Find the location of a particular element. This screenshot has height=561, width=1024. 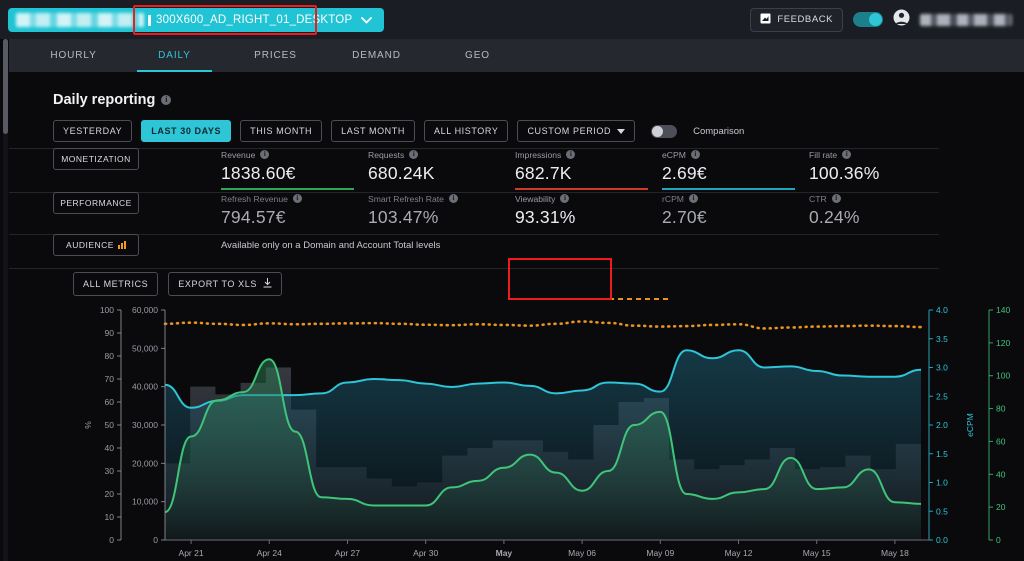

axis-ecpm: 0.0 0.5 1.0 1.5 2.0 2.5 3.0 3.5 4.0 eCPM is located at coordinates (951, 425).